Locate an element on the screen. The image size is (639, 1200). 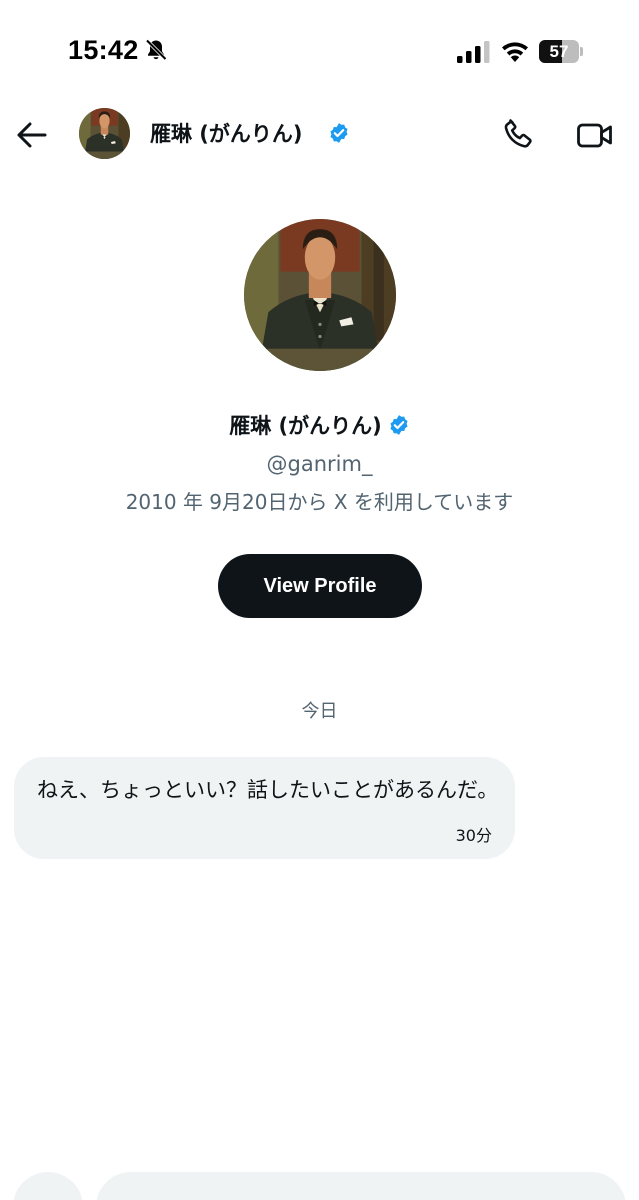
profile-name-row: 雁琳 (がんりん) is located at coordinates (319, 425).